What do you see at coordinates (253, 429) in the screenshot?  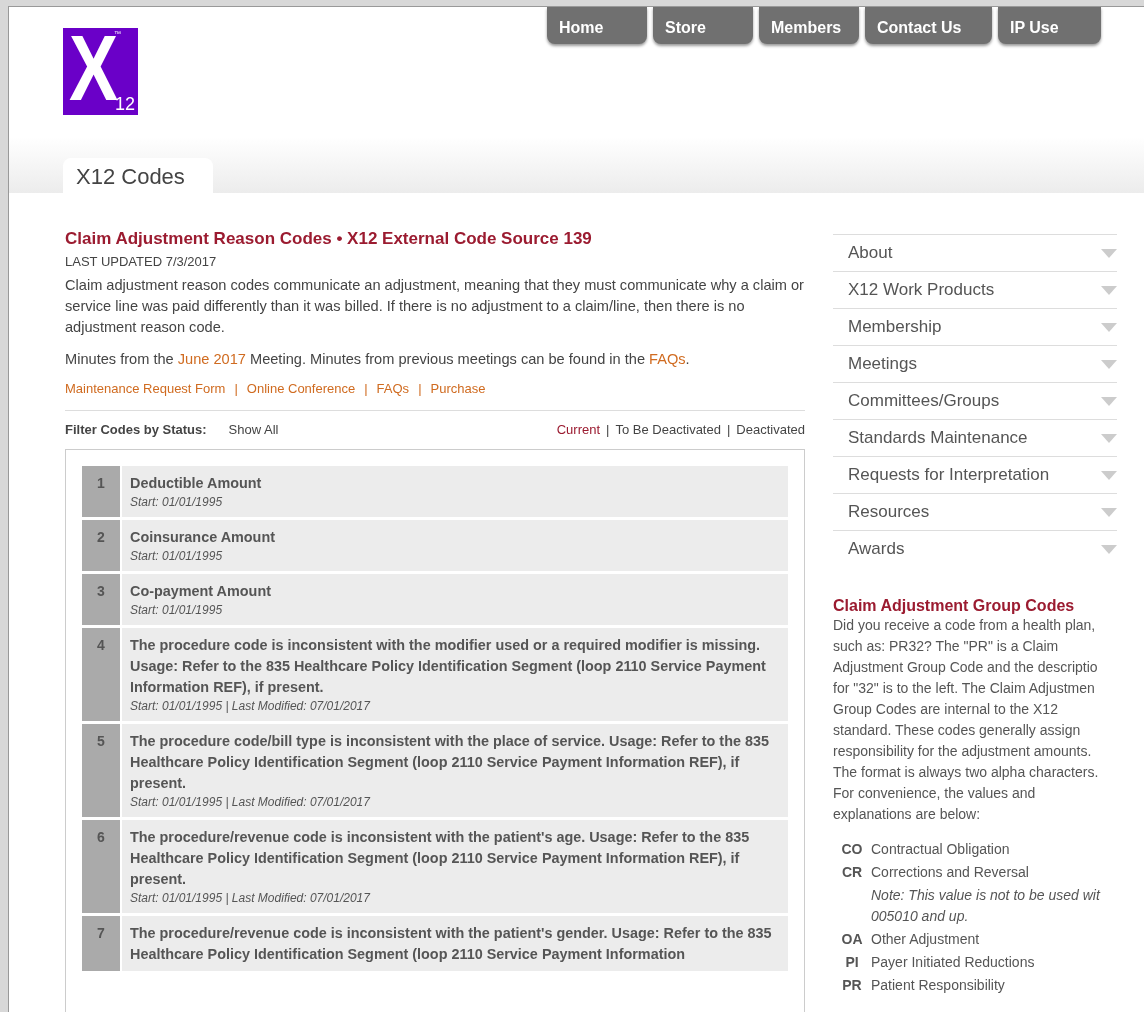 I see `show-all-link: Show All` at bounding box center [253, 429].